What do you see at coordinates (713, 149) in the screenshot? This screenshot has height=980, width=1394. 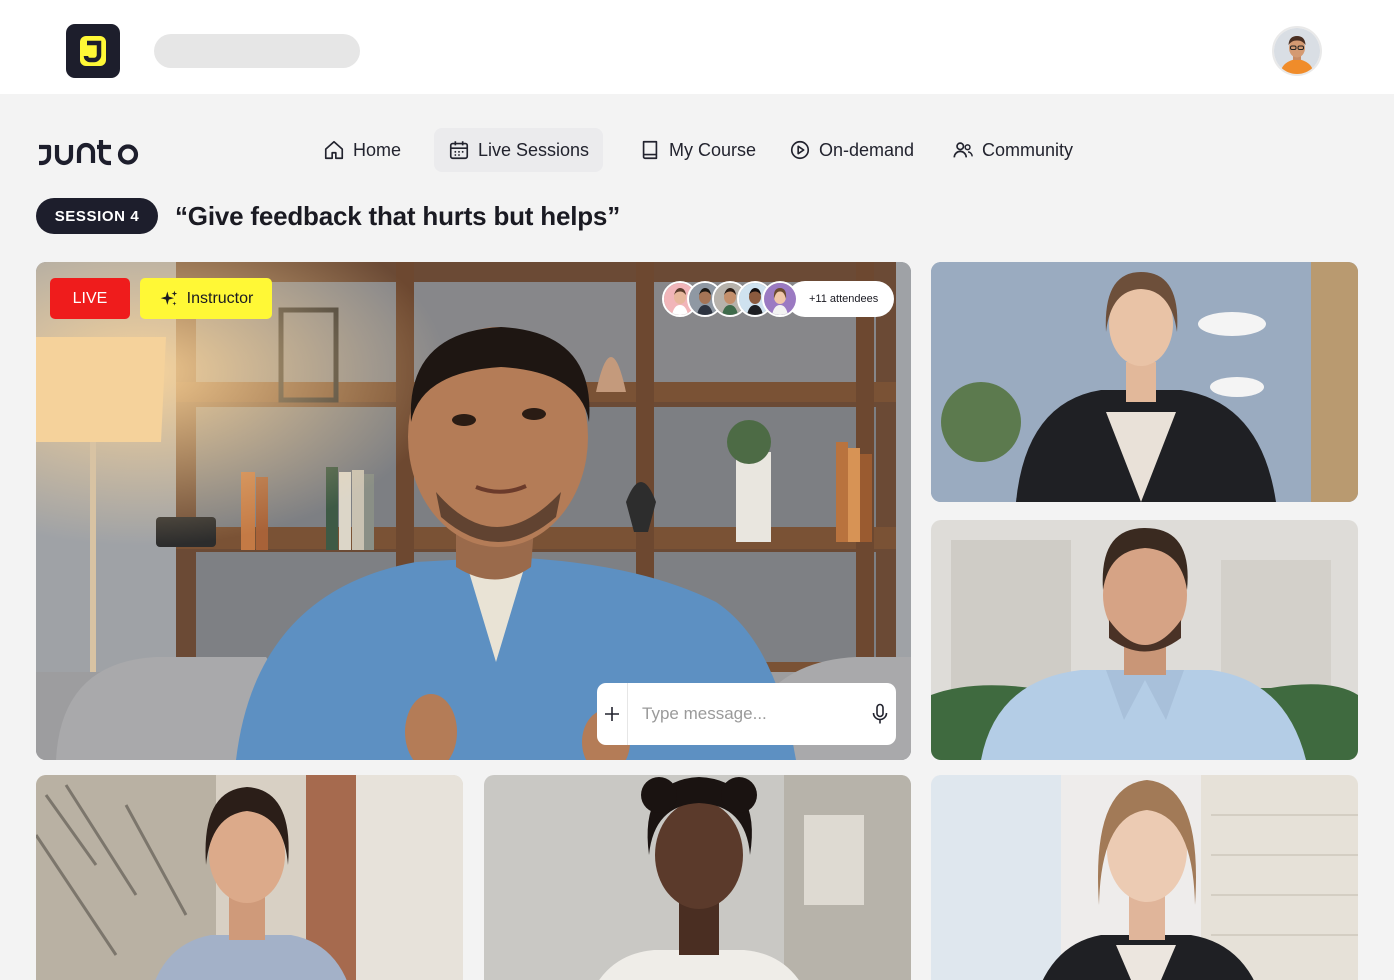 I see `nav-my-course-label: My Course` at bounding box center [713, 149].